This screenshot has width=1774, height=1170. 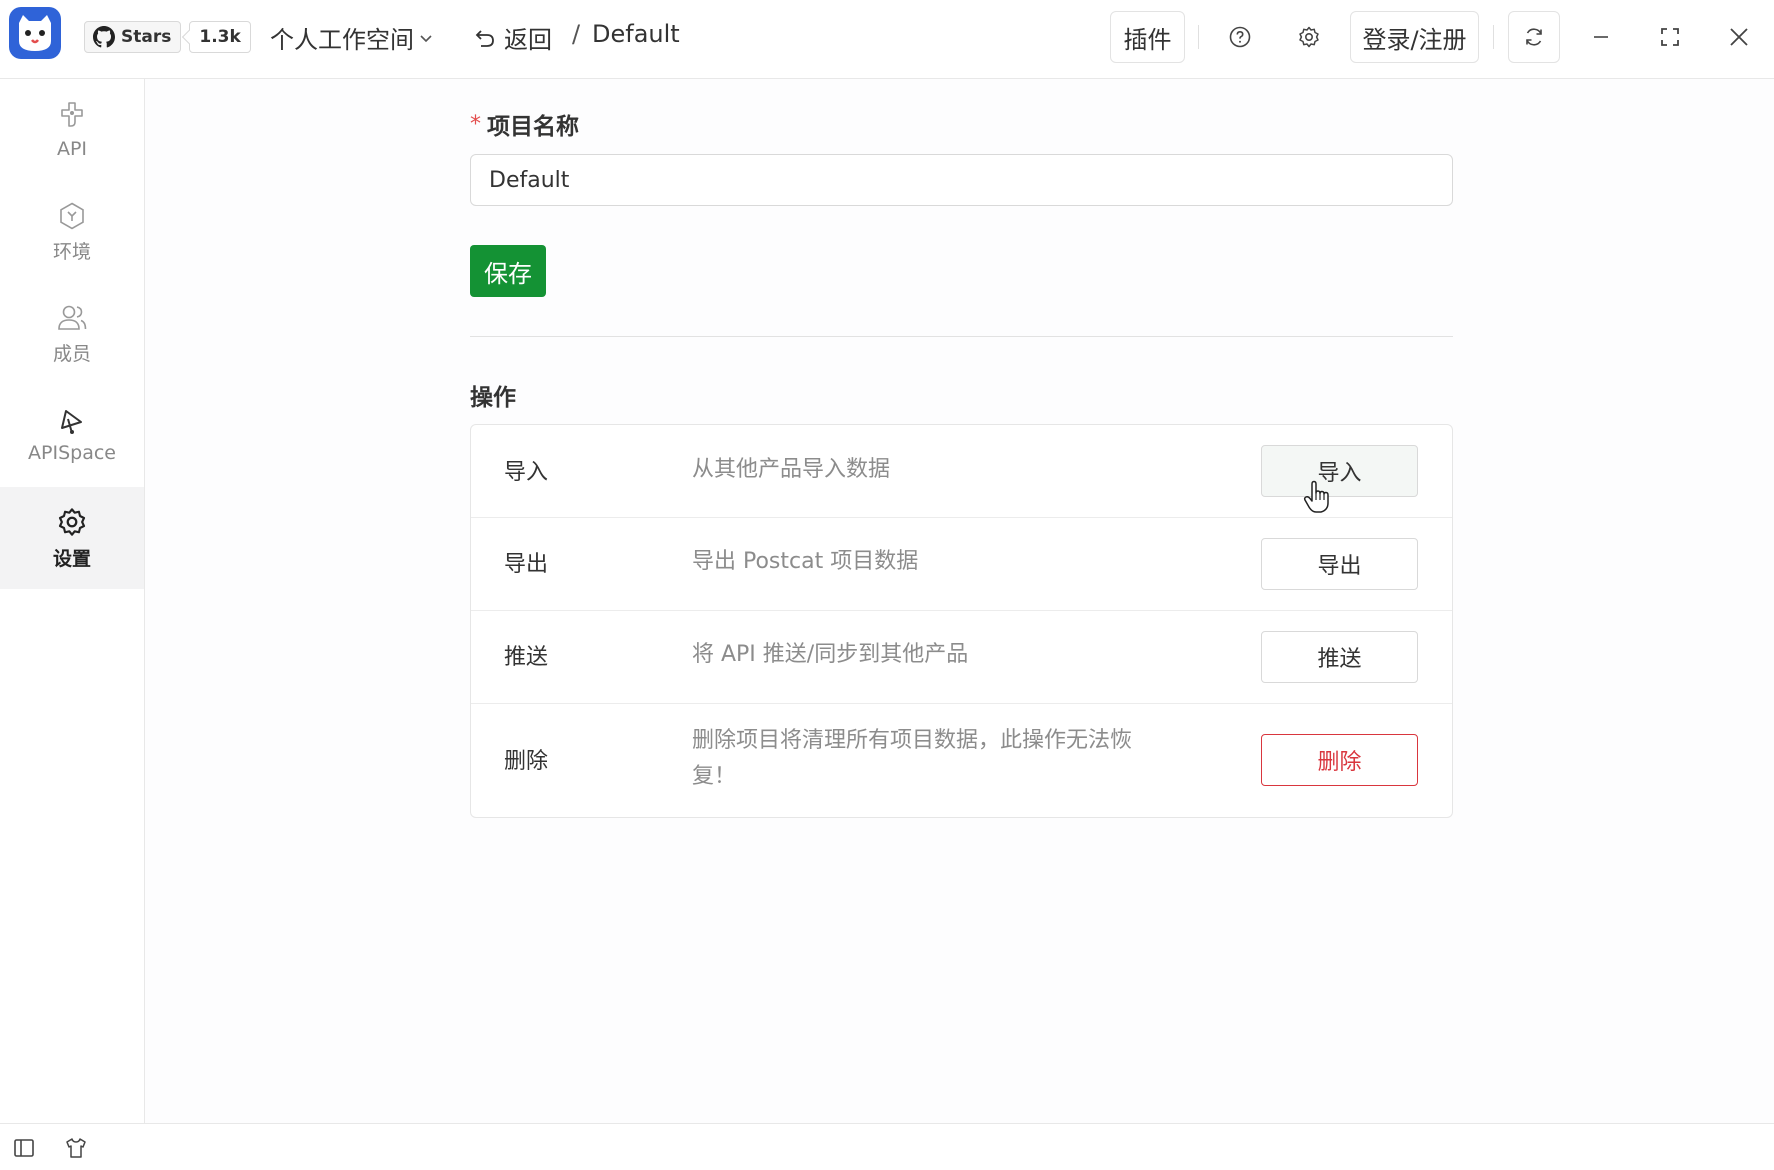 I want to click on refresh-icon, so click(x=1534, y=37).